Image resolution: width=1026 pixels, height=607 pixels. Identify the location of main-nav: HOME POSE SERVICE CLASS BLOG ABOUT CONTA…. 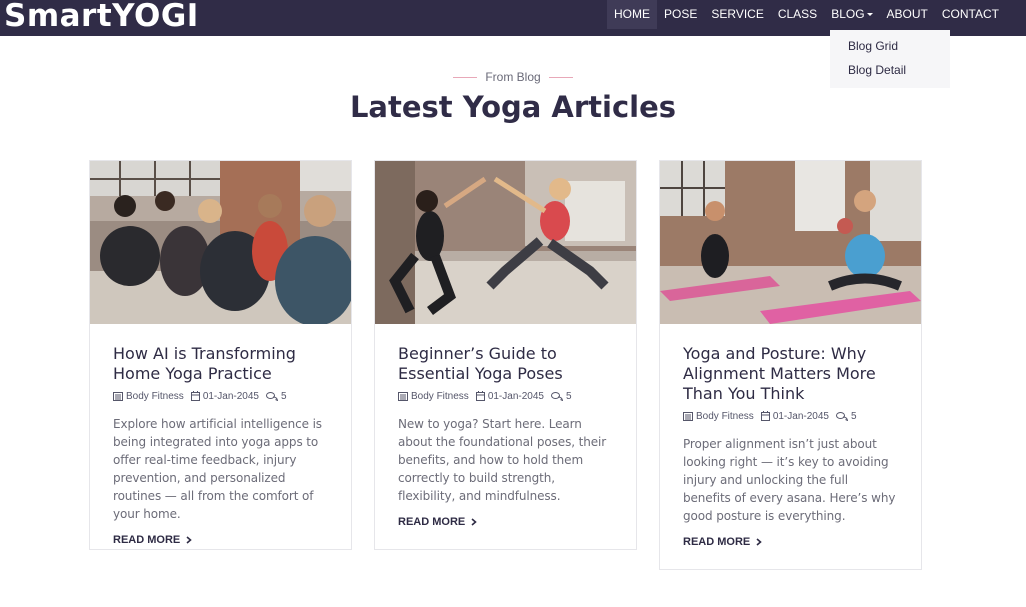
(806, 15).